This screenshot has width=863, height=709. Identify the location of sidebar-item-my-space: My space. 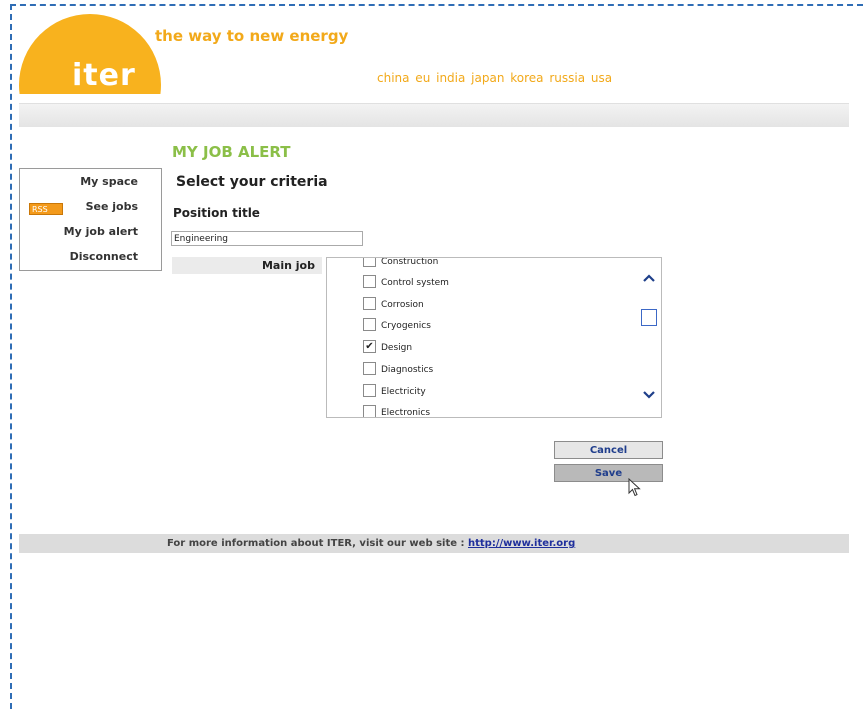
(109, 181).